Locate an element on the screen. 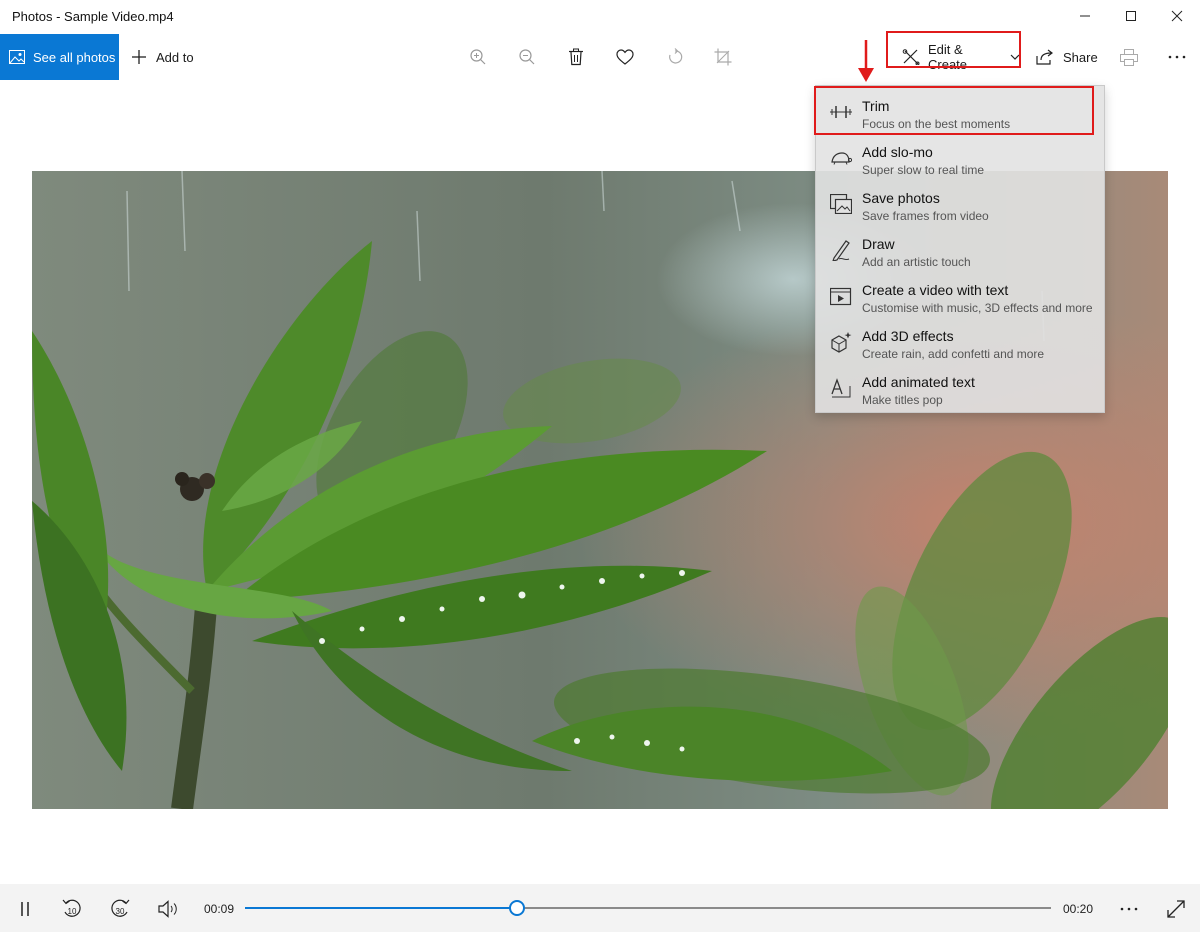 This screenshot has width=1200, height=932. fullscreen-button is located at coordinates (1176, 909).